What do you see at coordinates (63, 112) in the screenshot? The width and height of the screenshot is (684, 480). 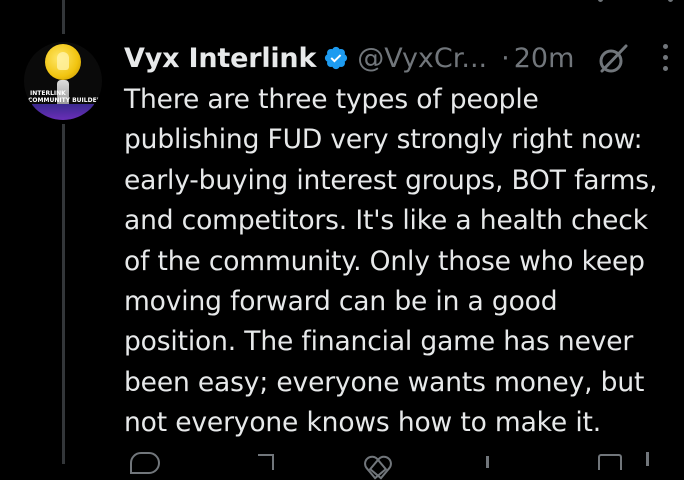 I see `avatar-base` at bounding box center [63, 112].